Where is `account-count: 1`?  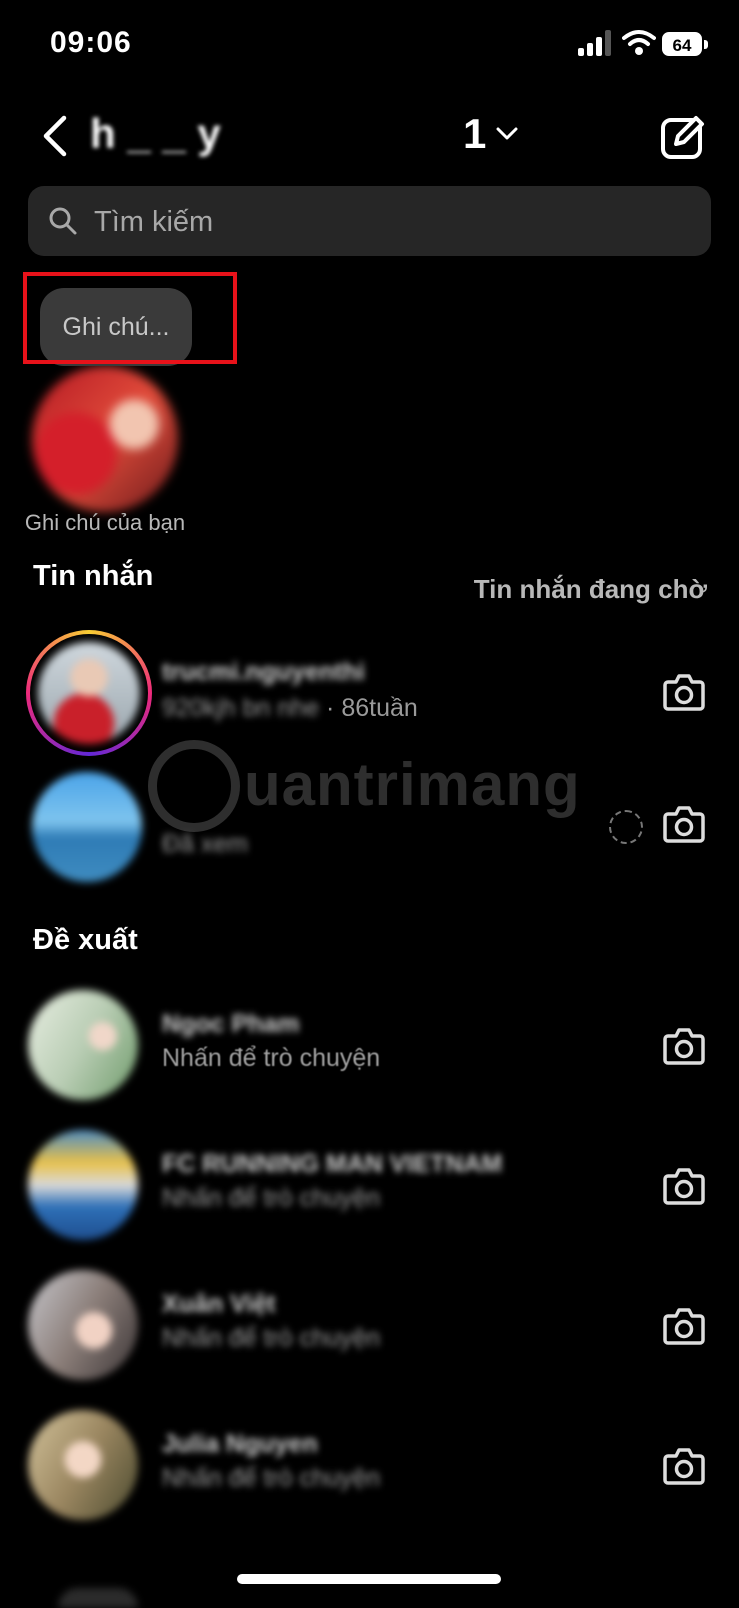 account-count: 1 is located at coordinates (474, 134).